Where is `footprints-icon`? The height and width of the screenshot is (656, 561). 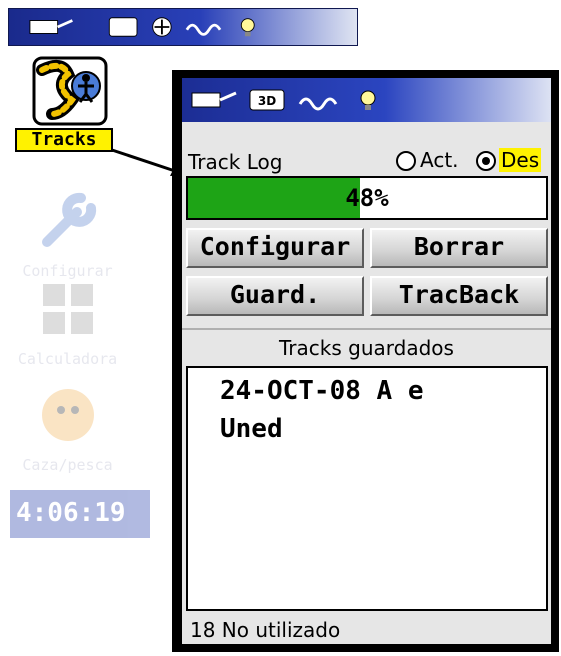
footprints-icon is located at coordinates (70, 91).